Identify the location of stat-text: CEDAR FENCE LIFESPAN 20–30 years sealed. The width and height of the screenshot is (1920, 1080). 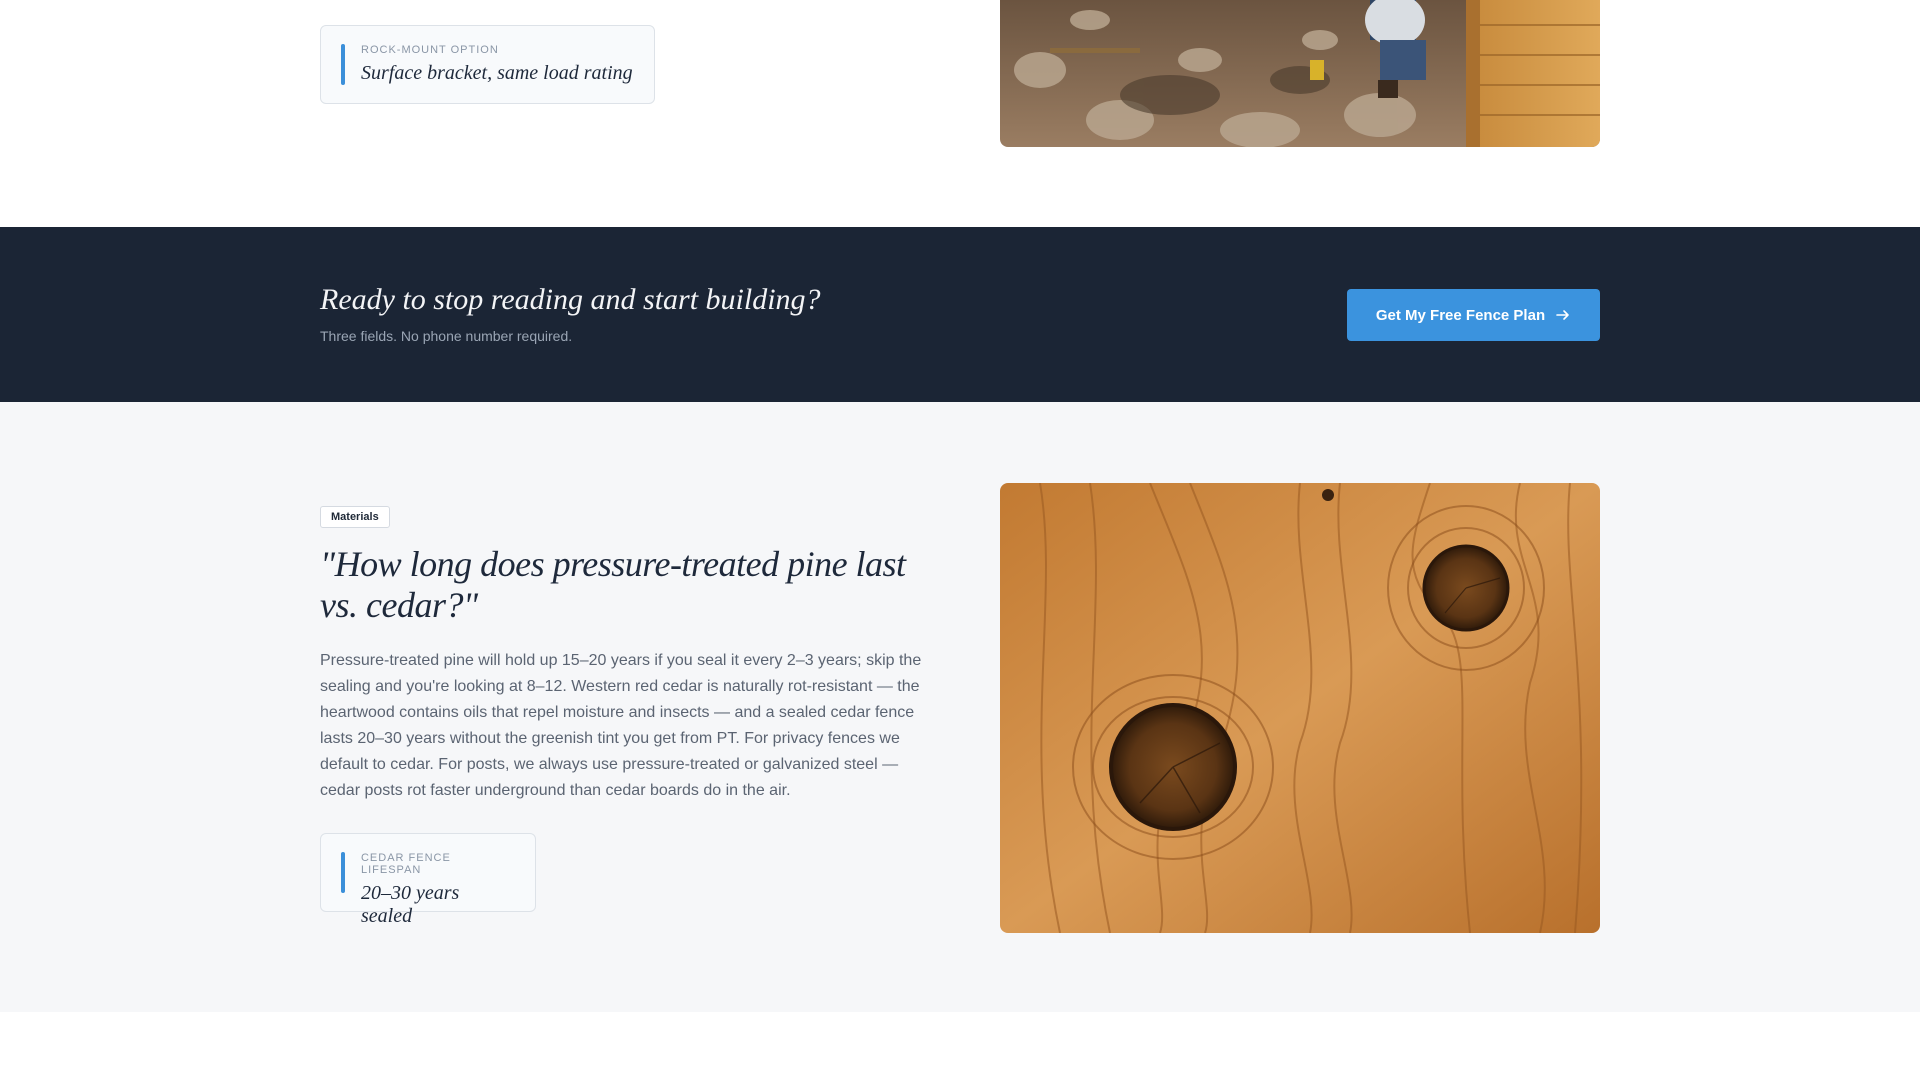
(437, 889).